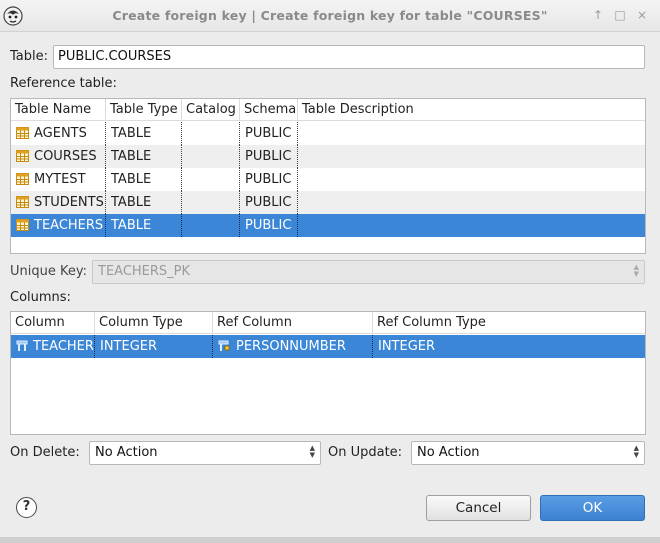  Describe the element at coordinates (509, 323) in the screenshot. I see `col-header-ref-column-type: Ref Column Type` at that location.